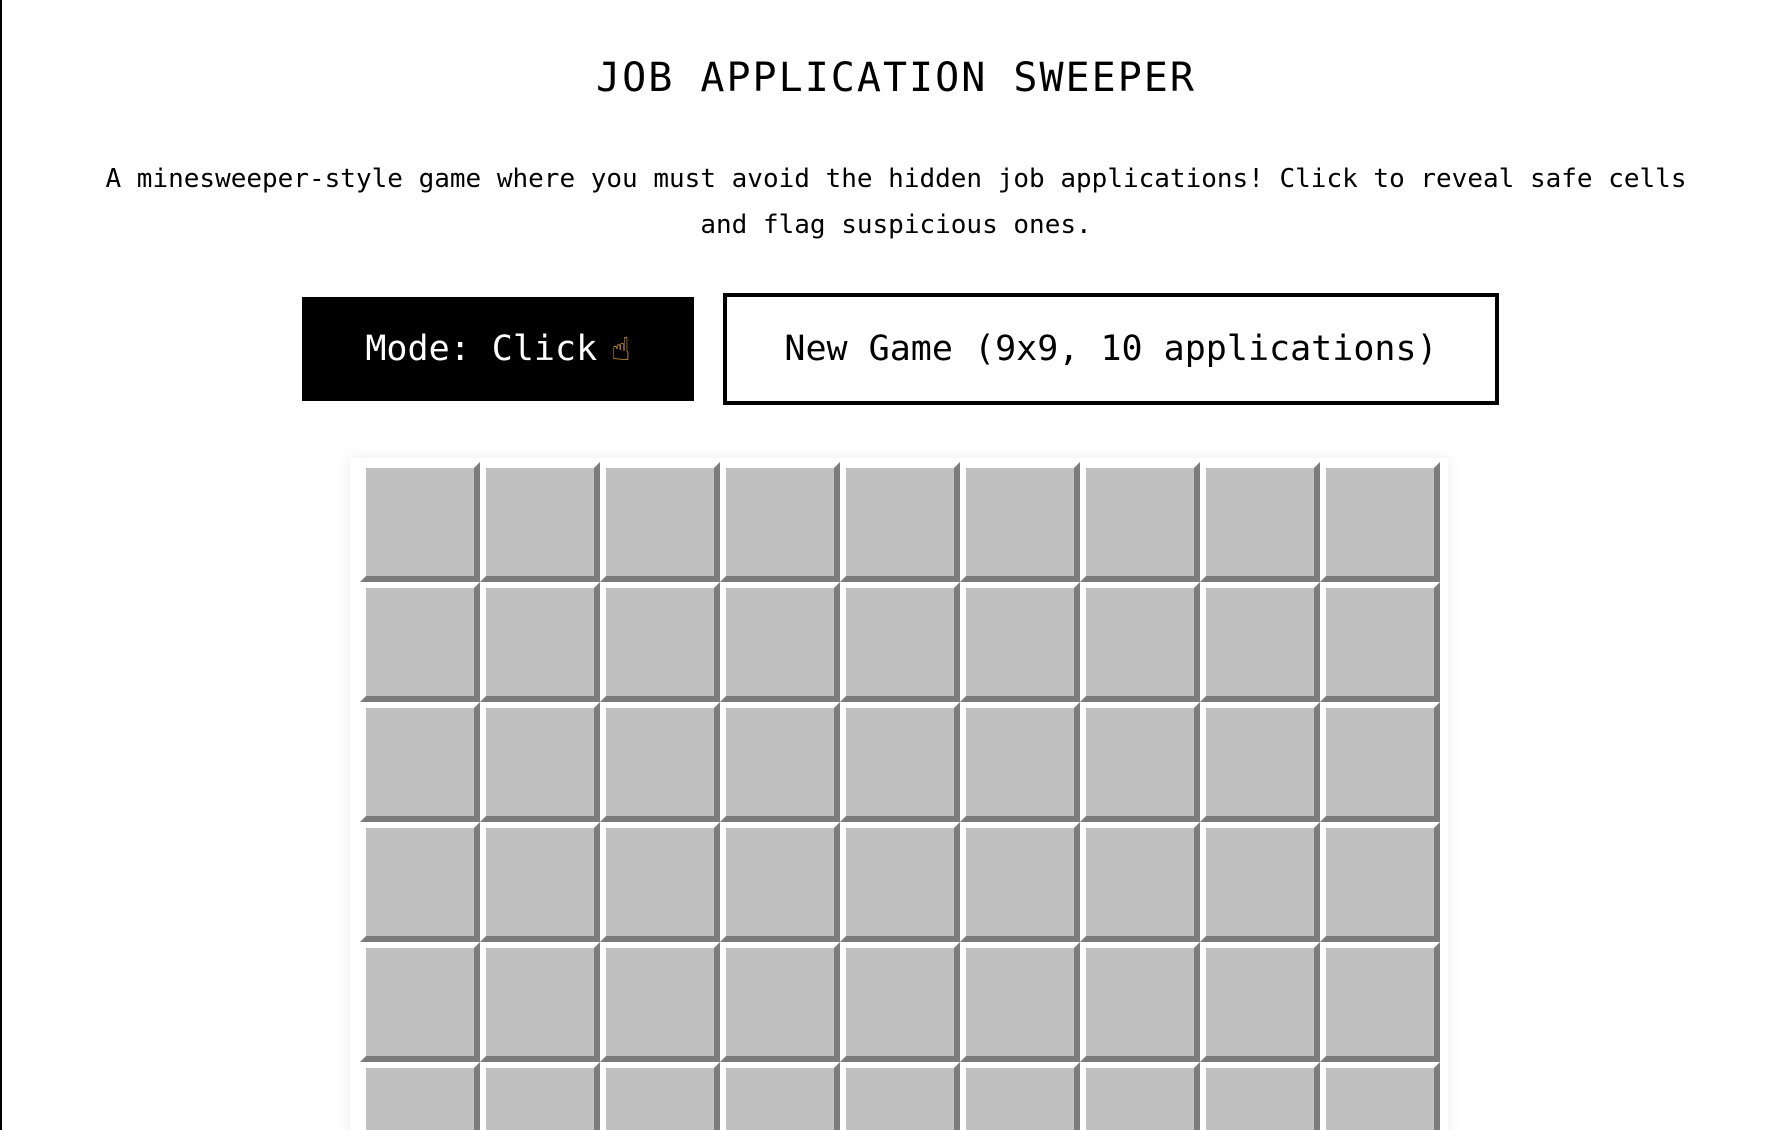 The width and height of the screenshot is (1792, 1130). Describe the element at coordinates (896, 78) in the screenshot. I see `game-title: JOB APPLICATION SWEEPER` at that location.